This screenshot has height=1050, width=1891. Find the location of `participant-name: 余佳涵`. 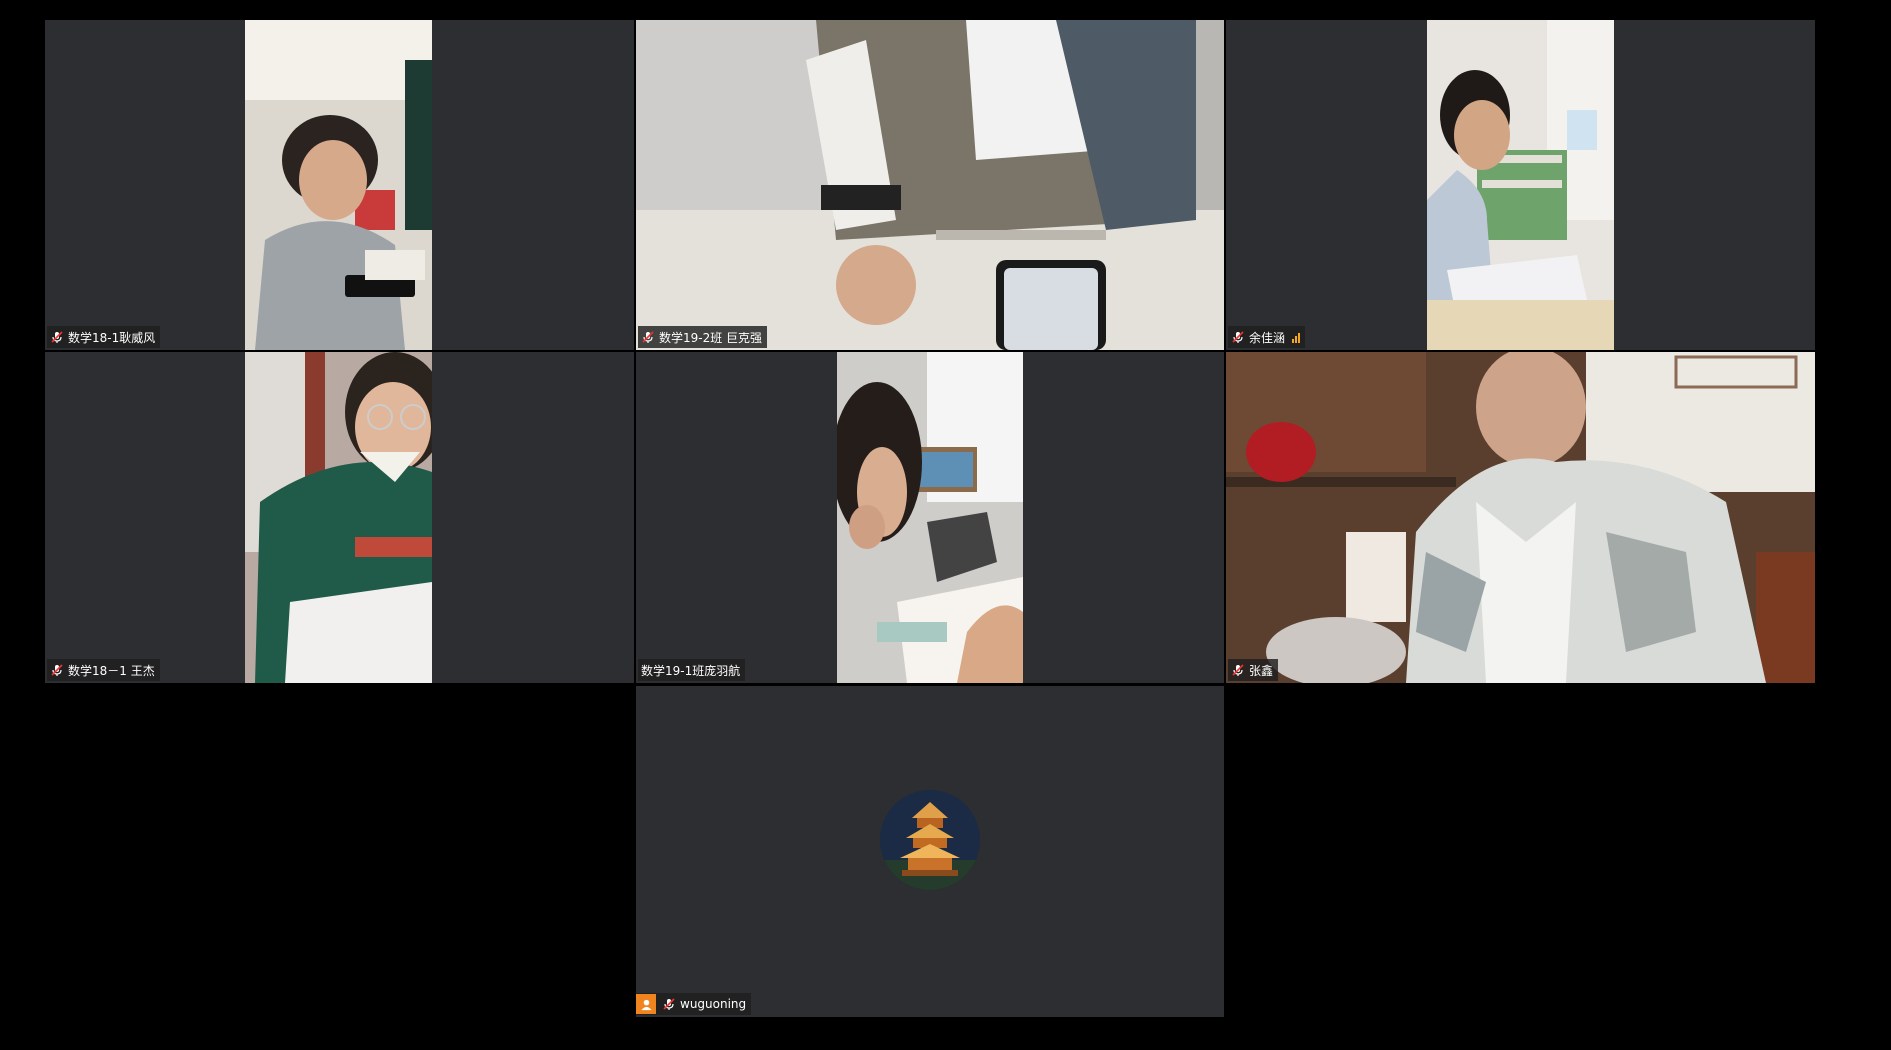

participant-name: 余佳涵 is located at coordinates (1267, 337).